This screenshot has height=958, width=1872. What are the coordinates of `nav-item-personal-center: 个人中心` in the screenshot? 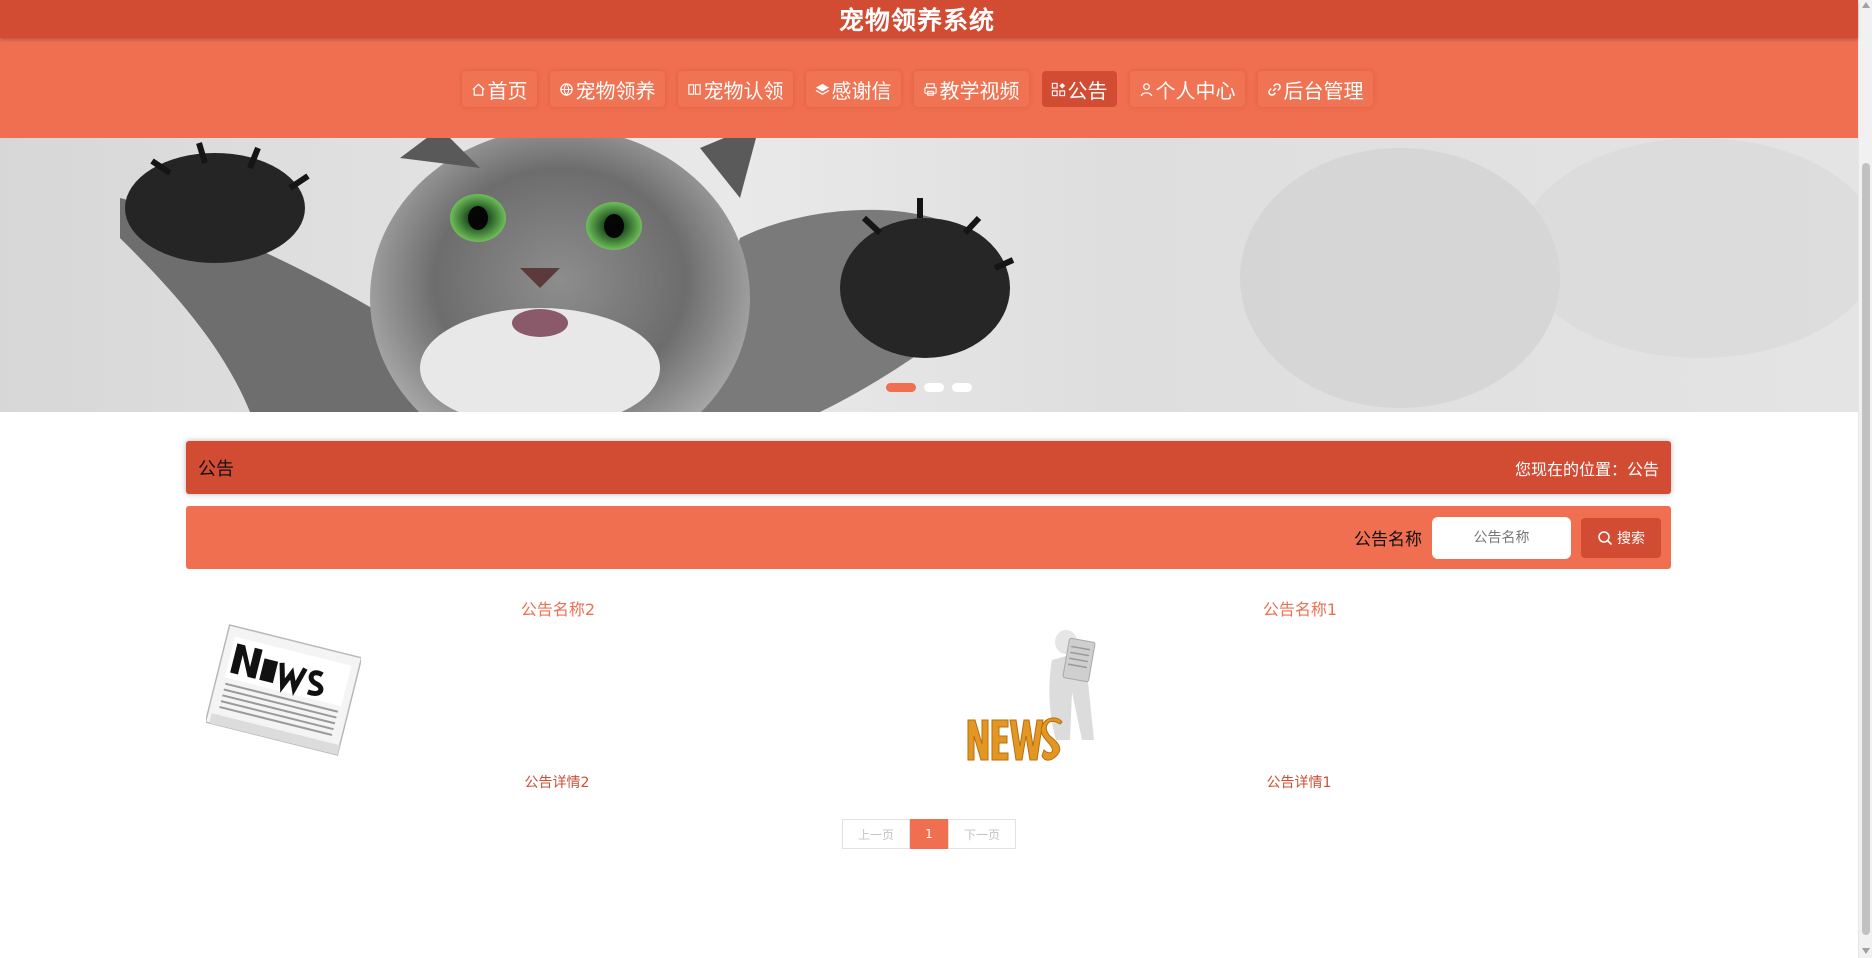 It's located at (1187, 89).